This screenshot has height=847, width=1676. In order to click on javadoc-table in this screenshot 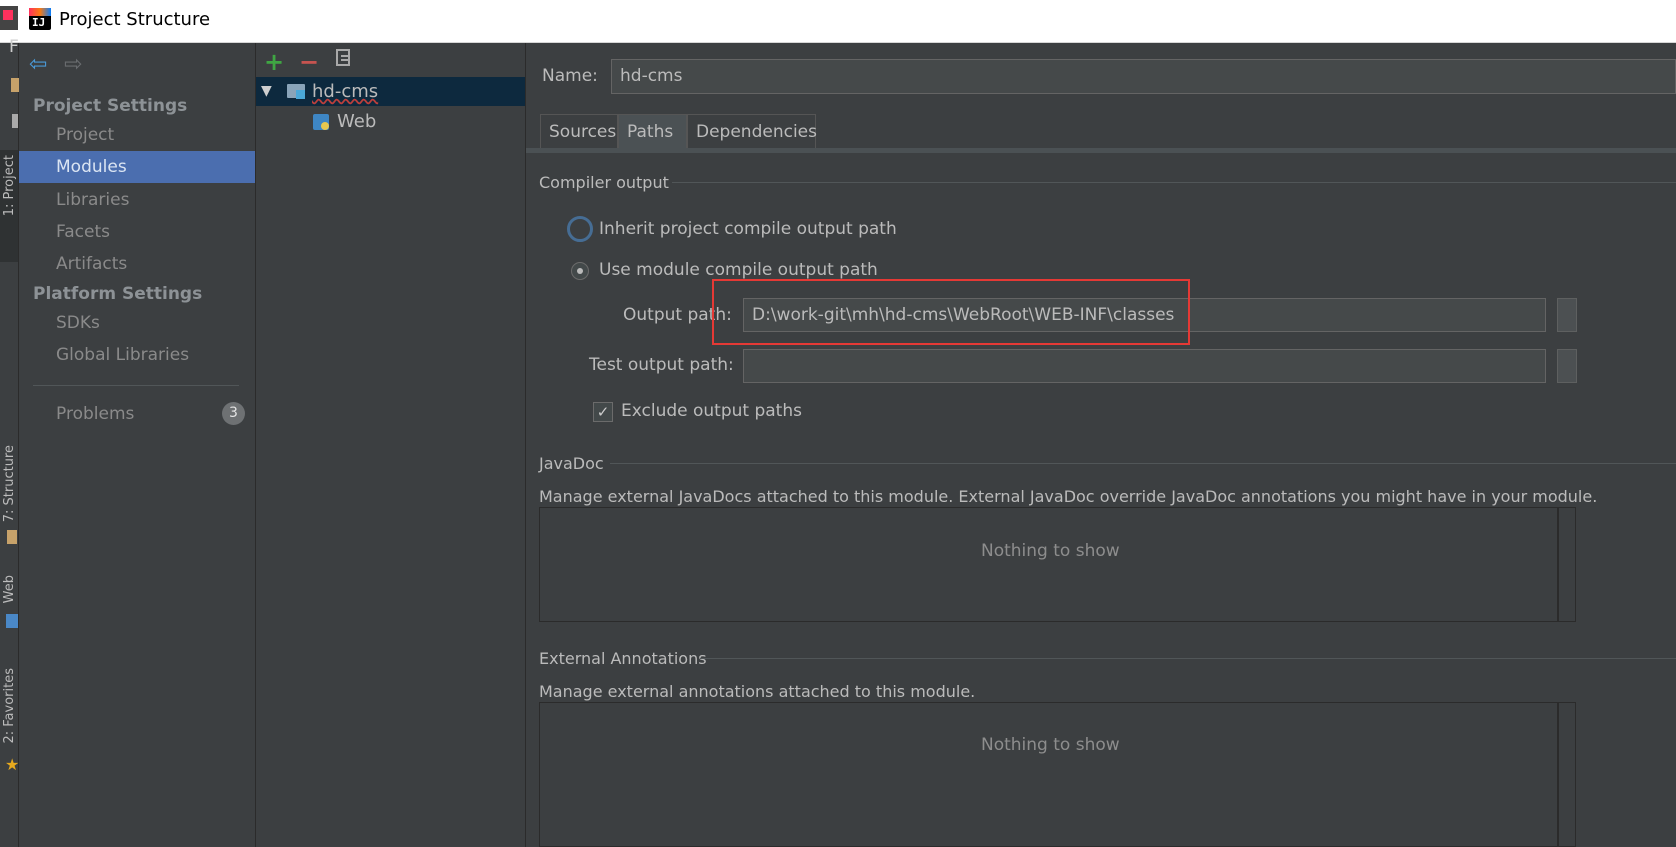, I will do `click(1048, 564)`.